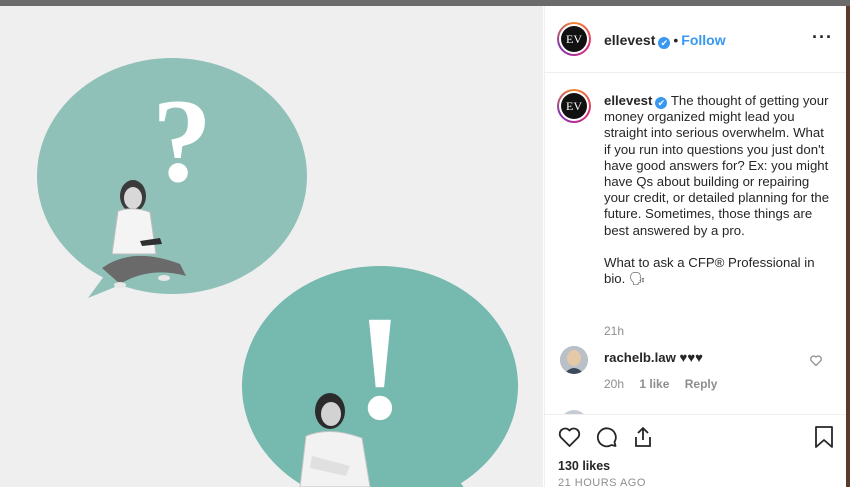 This screenshot has width=850, height=487. Describe the element at coordinates (822, 37) in the screenshot. I see `more-icon: ···` at that location.